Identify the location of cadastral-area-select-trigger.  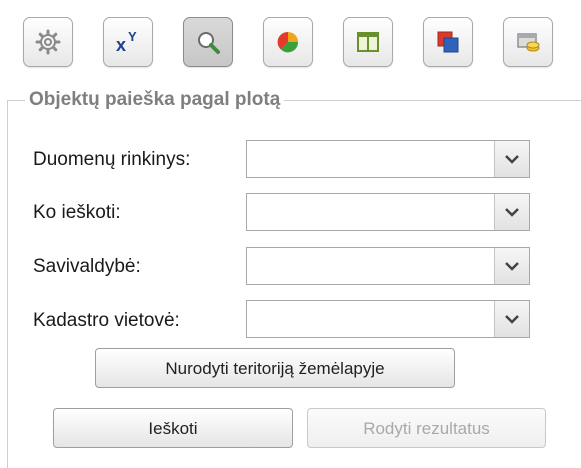
(511, 319).